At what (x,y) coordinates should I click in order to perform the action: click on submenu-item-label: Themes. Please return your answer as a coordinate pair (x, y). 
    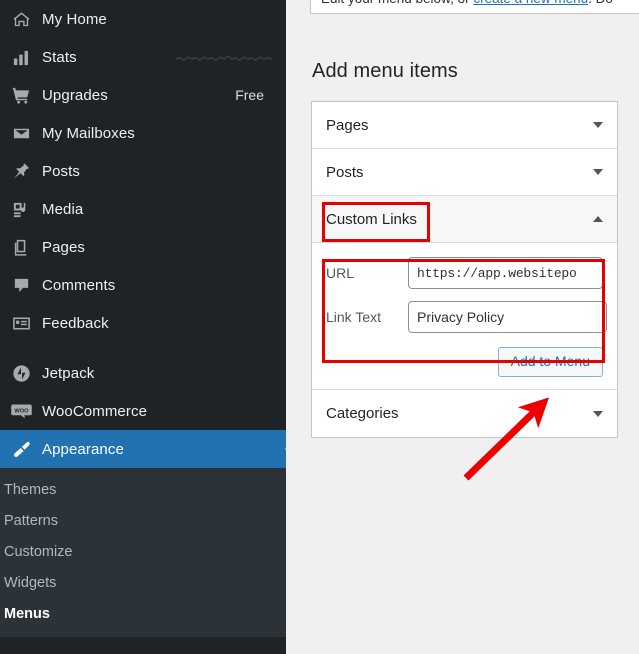
    Looking at the image, I should click on (30, 489).